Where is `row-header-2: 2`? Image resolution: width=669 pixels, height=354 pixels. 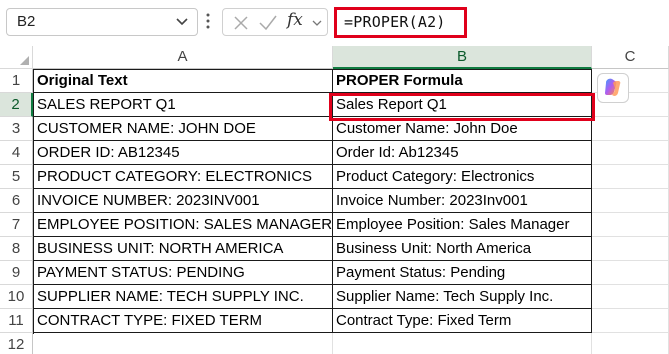 row-header-2: 2 is located at coordinates (16, 105).